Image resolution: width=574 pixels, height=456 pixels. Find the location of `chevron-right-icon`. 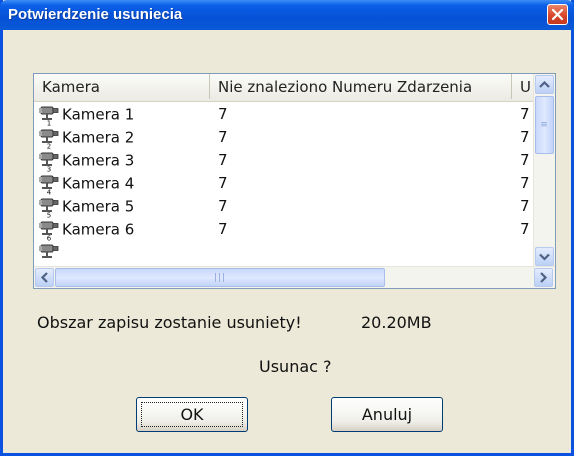

chevron-right-icon is located at coordinates (544, 277).